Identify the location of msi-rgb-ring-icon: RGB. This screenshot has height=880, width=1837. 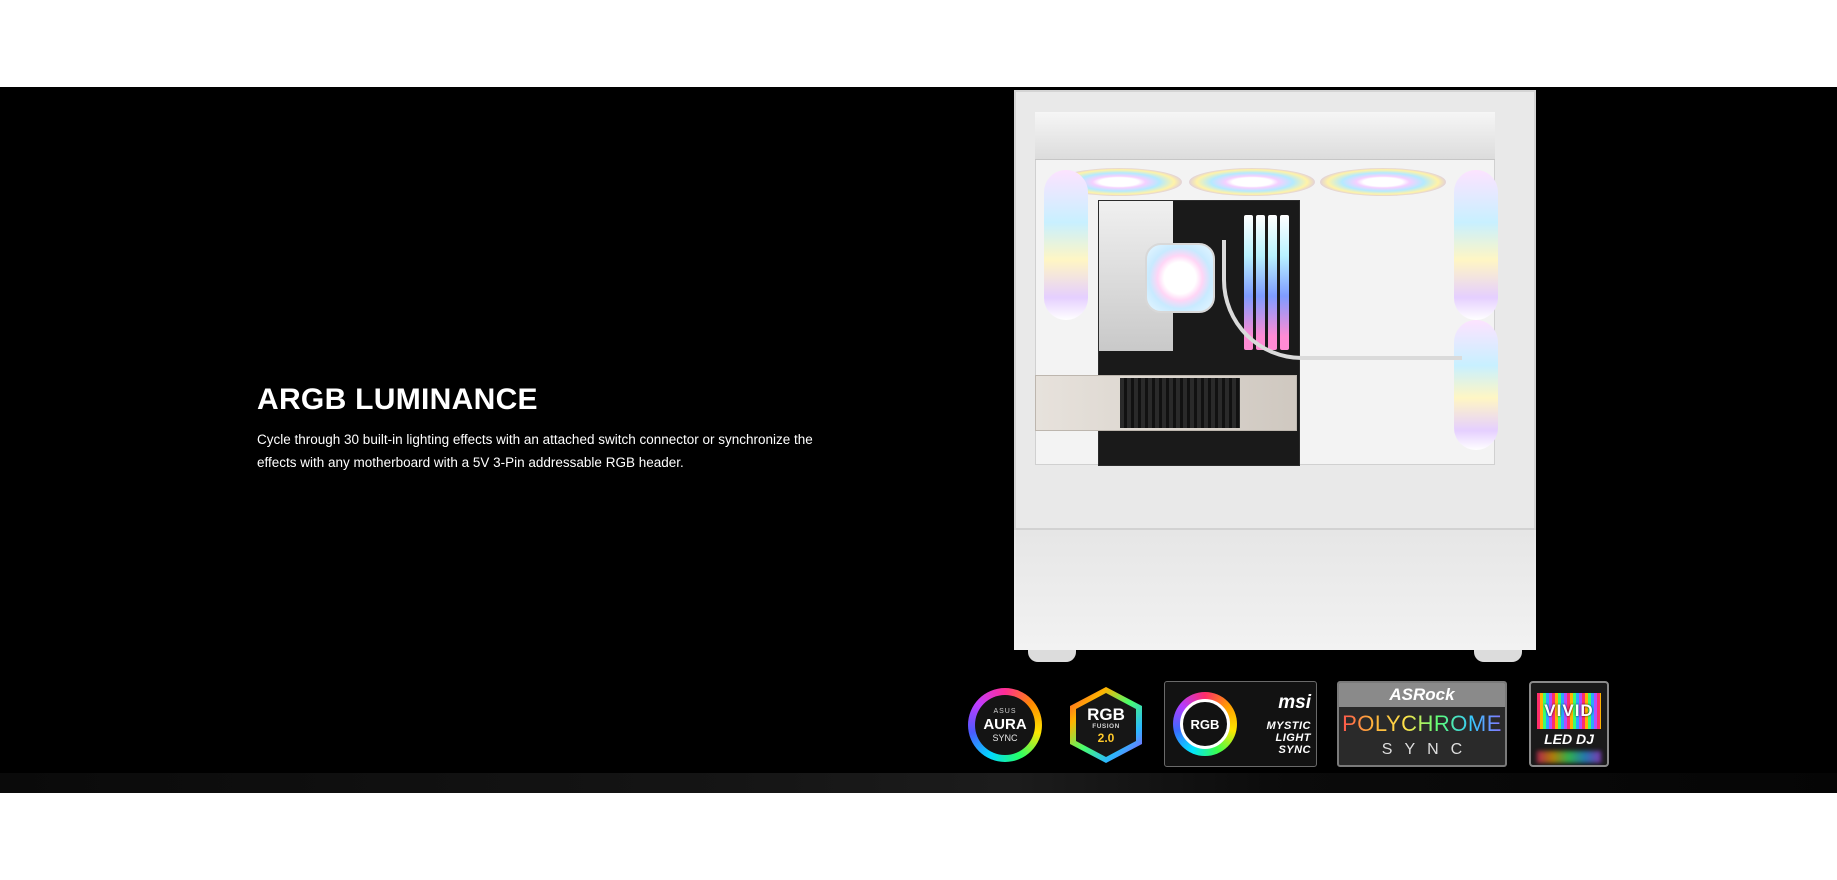
(1205, 724).